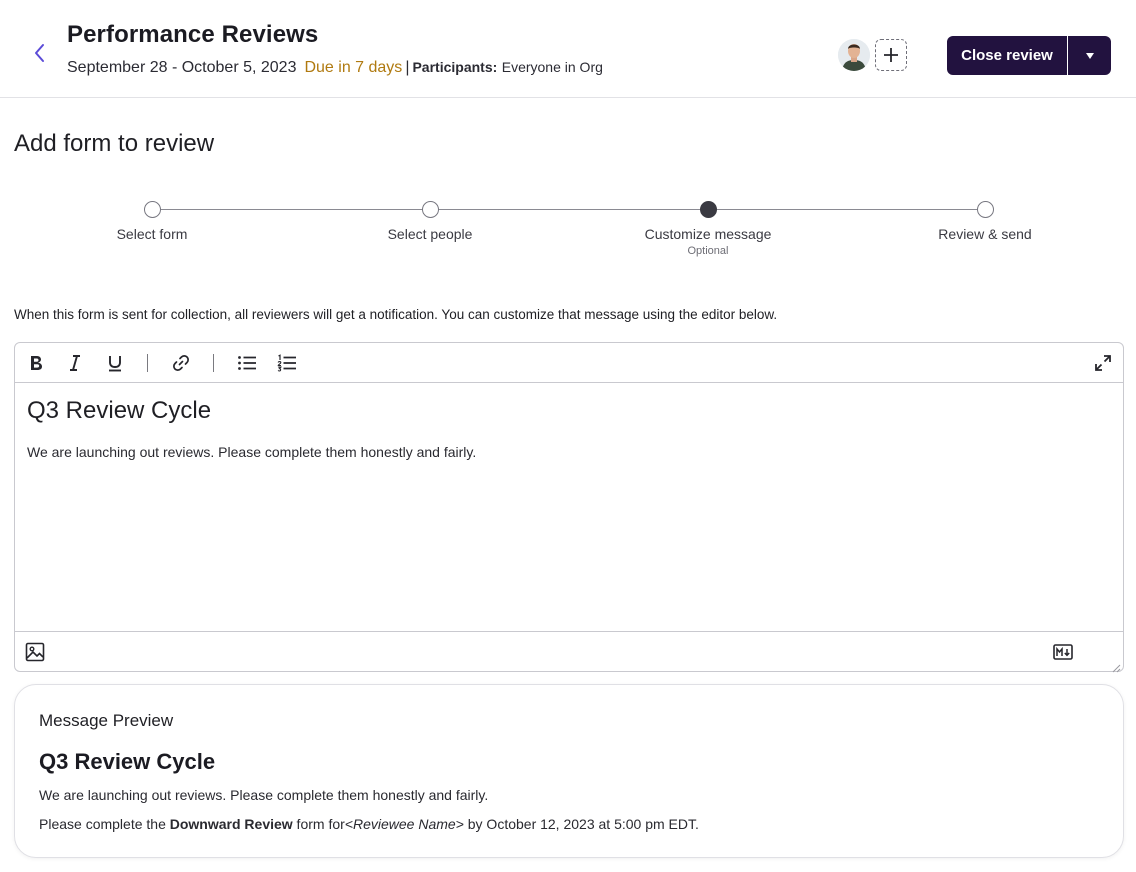 Image resolution: width=1136 pixels, height=872 pixels. What do you see at coordinates (708, 251) in the screenshot?
I see `step-sublabel: Optional` at bounding box center [708, 251].